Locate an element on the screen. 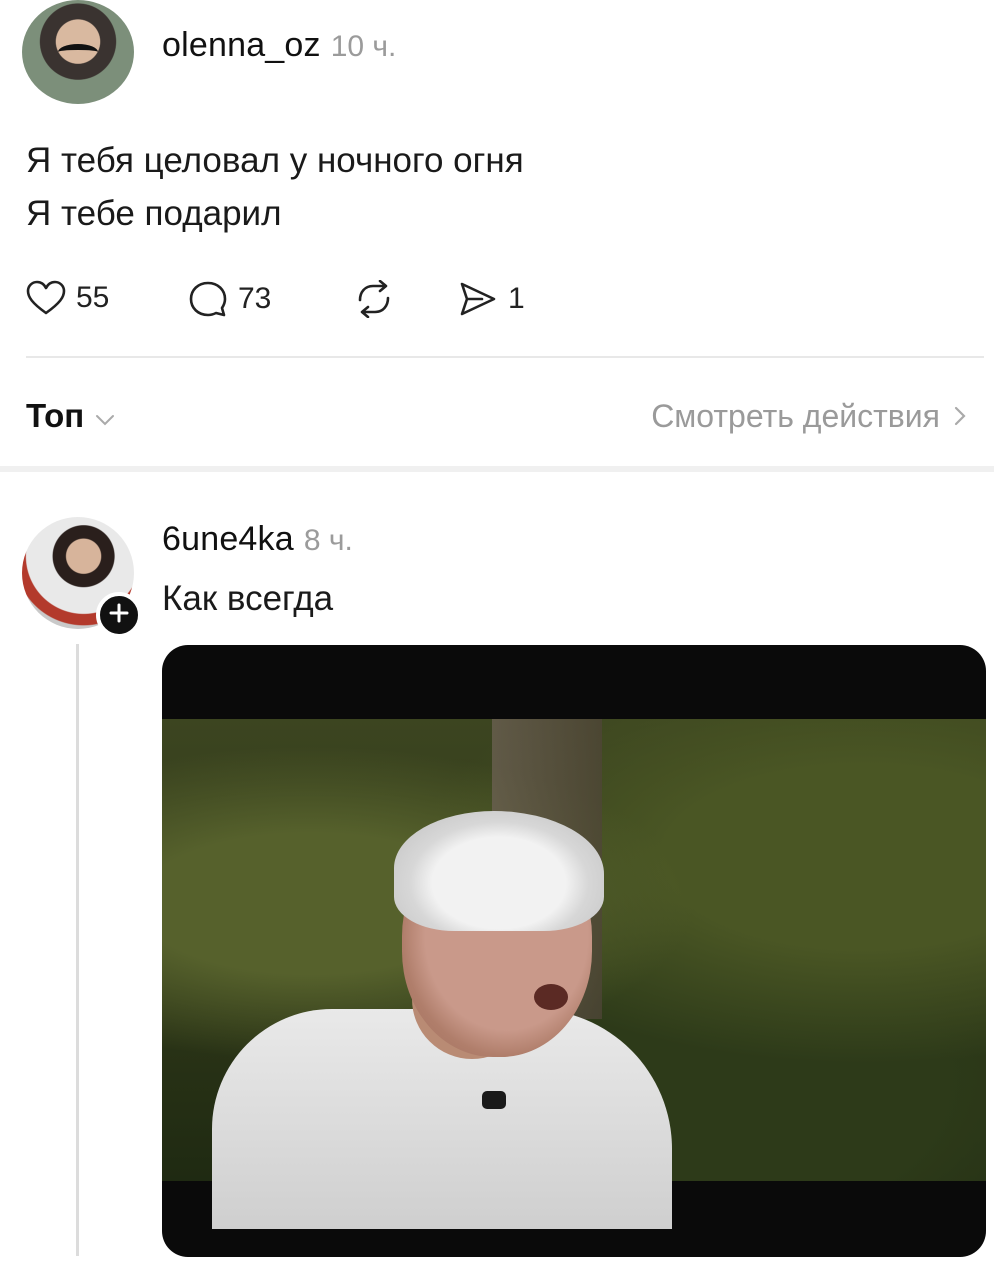 The image size is (994, 1280). sort-dropdown: Топ is located at coordinates (71, 416).